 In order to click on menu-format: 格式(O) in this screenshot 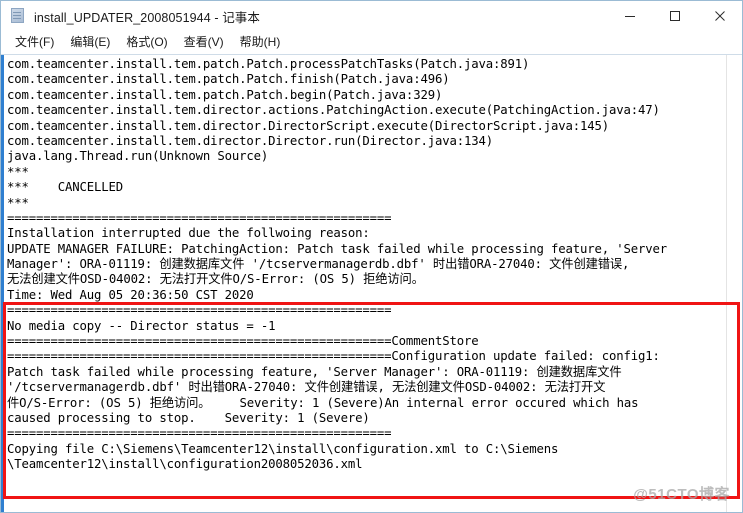, I will do `click(146, 42)`.